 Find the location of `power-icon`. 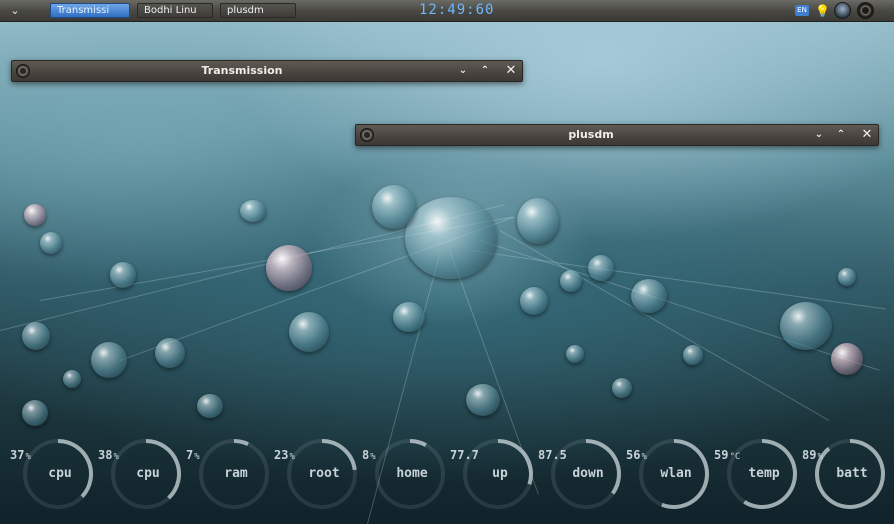

power-icon is located at coordinates (865, 10).